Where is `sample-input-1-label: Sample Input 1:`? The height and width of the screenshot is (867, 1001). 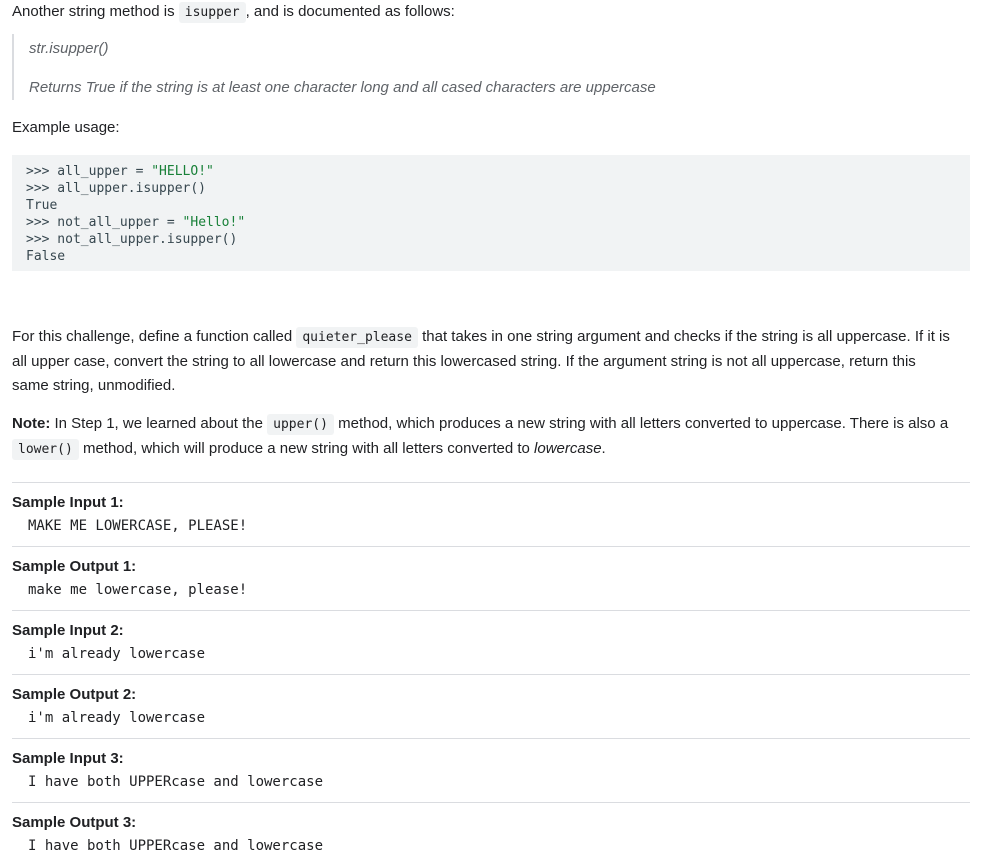 sample-input-1-label: Sample Input 1: is located at coordinates (68, 502).